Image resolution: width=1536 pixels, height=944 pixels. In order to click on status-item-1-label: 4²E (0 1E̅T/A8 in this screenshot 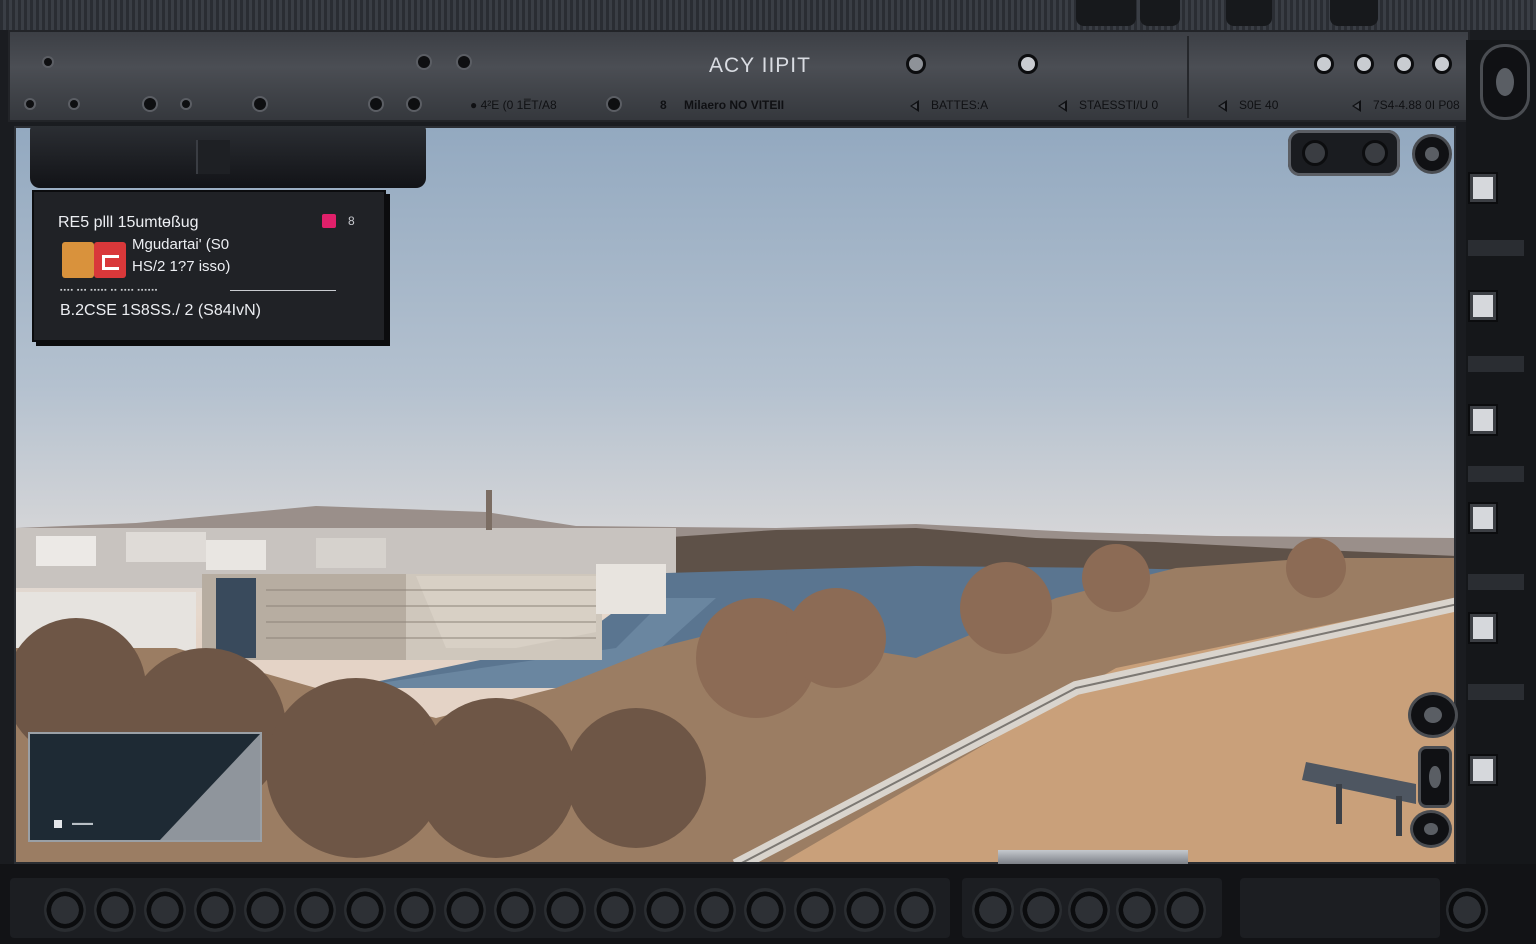, I will do `click(518, 105)`.